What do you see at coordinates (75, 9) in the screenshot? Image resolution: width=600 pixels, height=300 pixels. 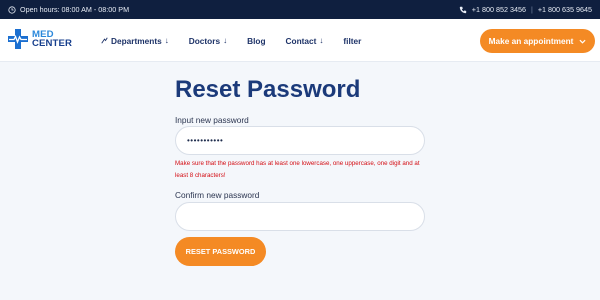 I see `open-hours-text: Open hours: 08:00 AM - 08:00 PM` at bounding box center [75, 9].